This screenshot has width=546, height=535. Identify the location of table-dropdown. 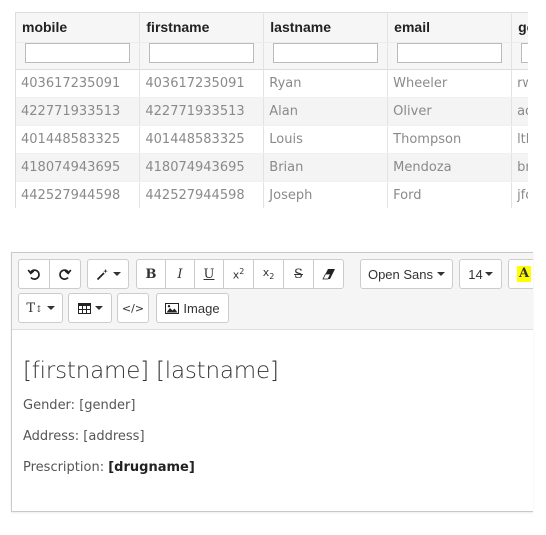
(90, 308).